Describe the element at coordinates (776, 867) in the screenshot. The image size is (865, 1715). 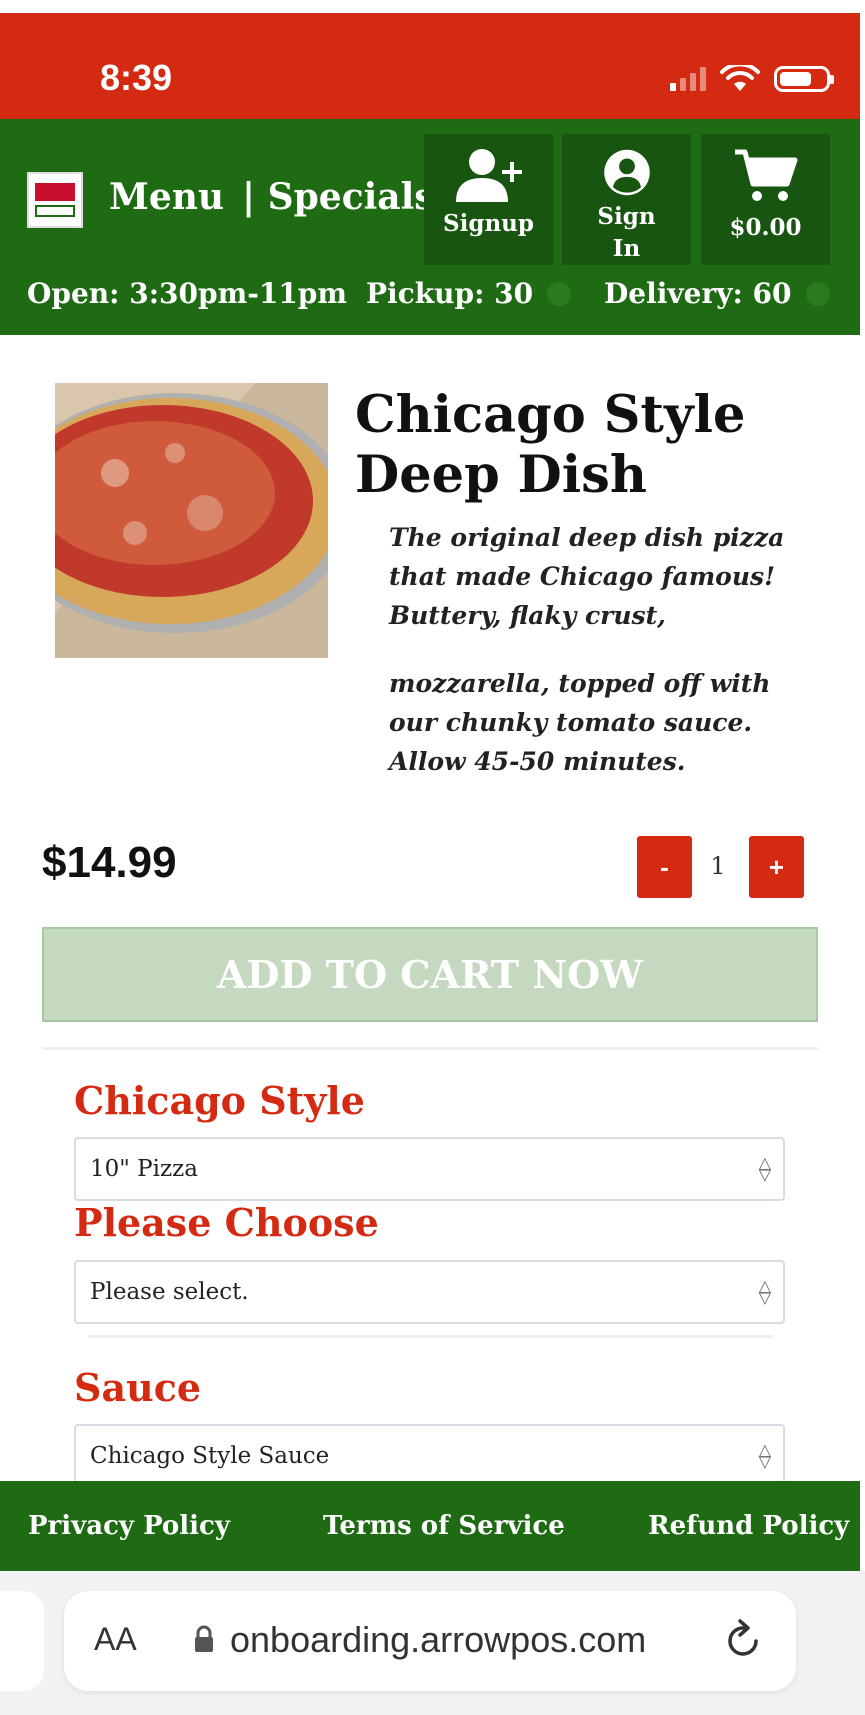
I see `increase-quantity-button: +` at that location.